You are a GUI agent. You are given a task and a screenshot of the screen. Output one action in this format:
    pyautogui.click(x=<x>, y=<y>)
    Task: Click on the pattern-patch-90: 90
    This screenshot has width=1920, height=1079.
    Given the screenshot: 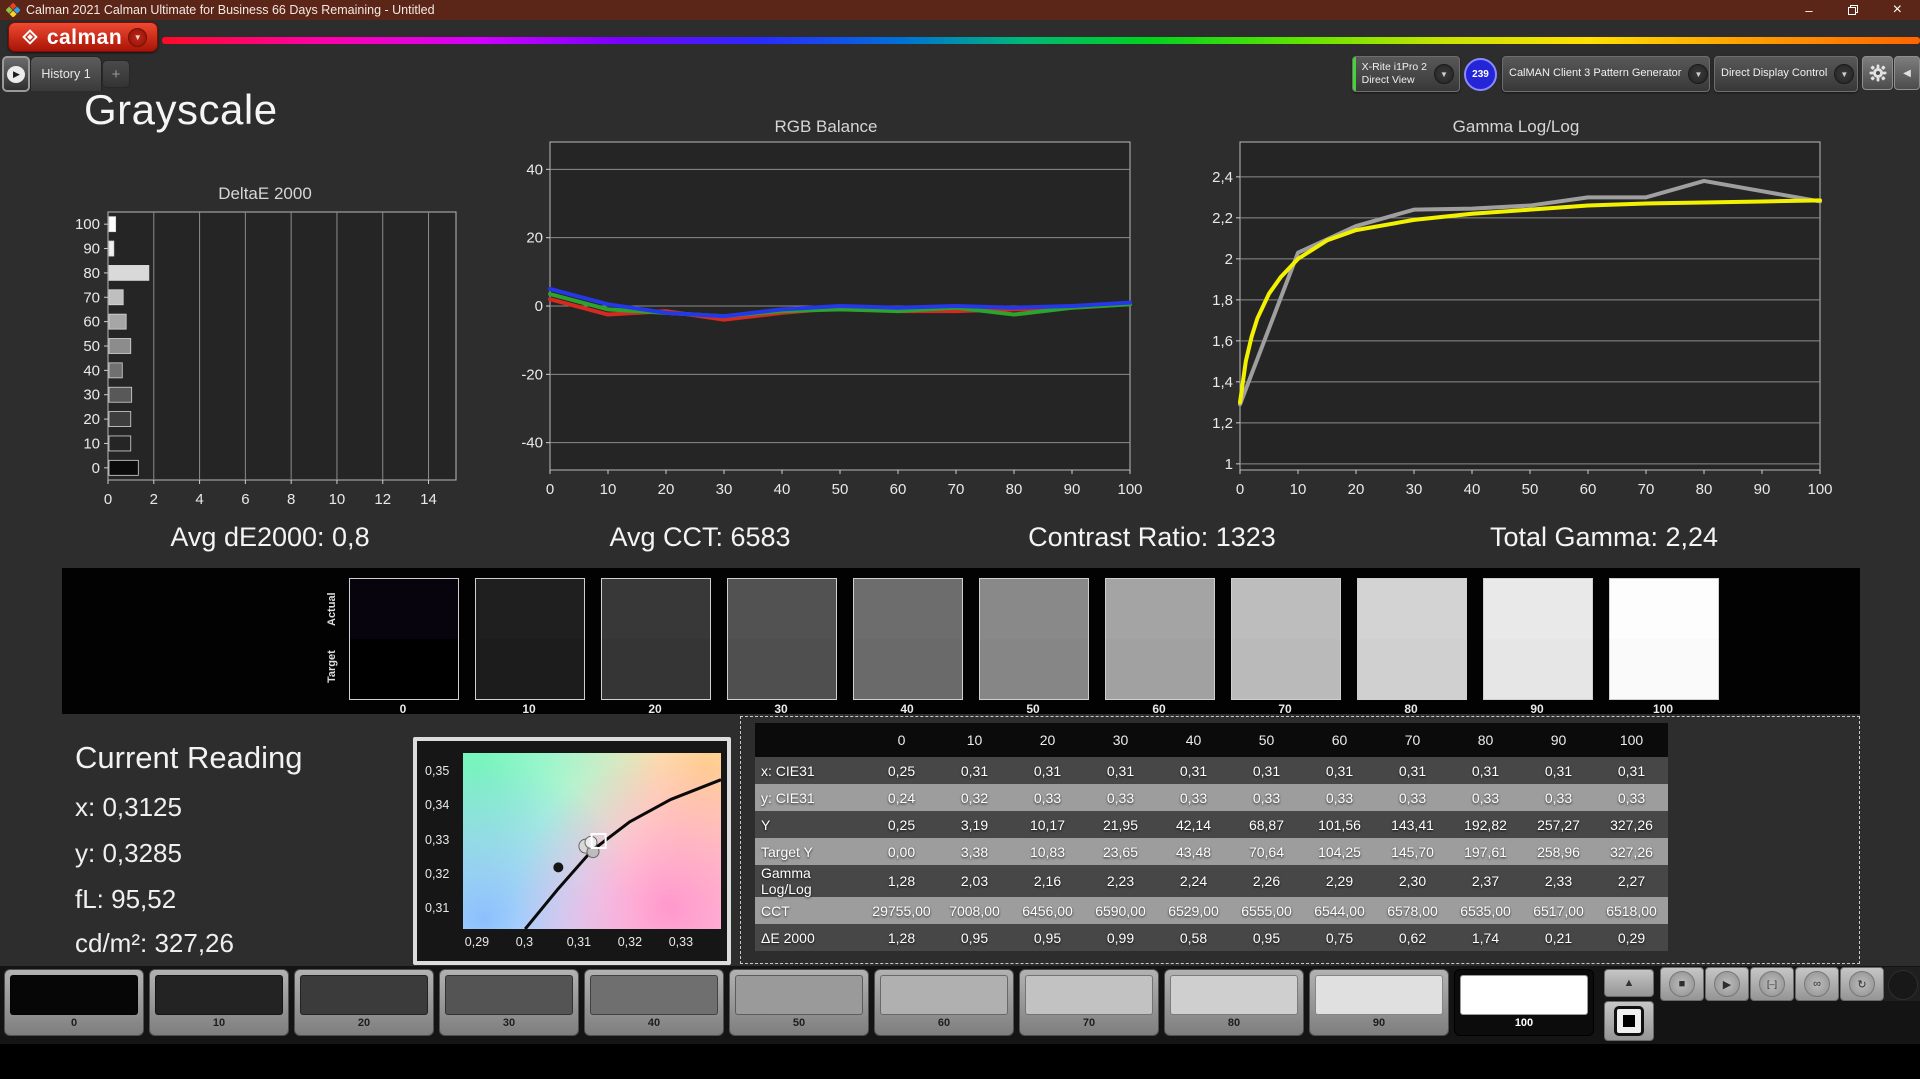 What is the action you would take?
    pyautogui.click(x=1379, y=1002)
    